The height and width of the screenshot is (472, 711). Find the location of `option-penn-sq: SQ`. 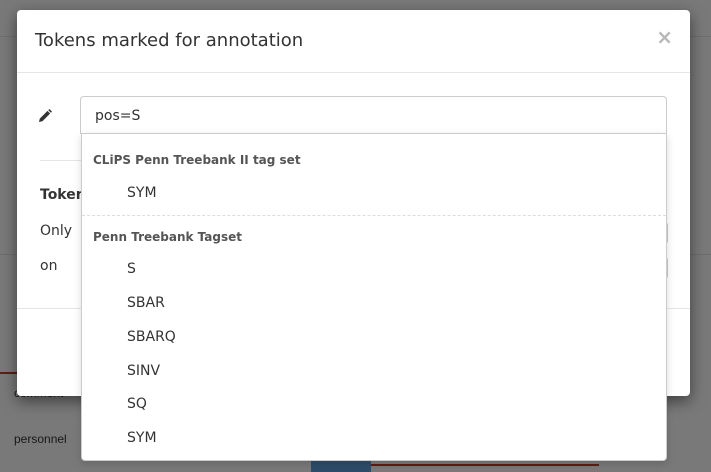

option-penn-sq: SQ is located at coordinates (137, 404).